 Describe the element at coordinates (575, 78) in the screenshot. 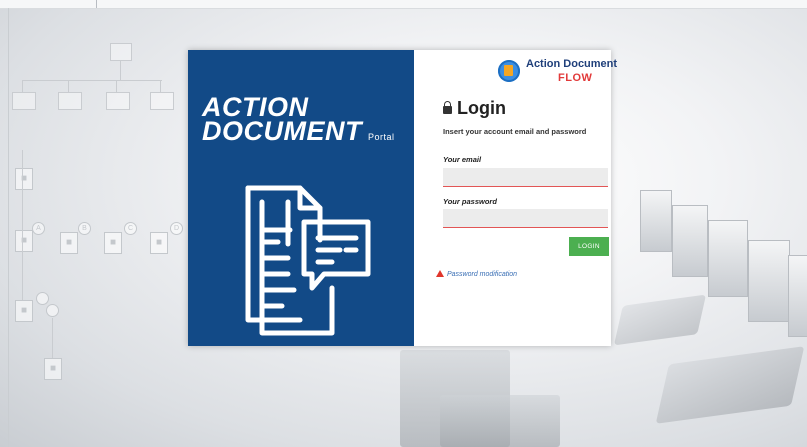

I see `logo-text-line-2: FLOW` at that location.